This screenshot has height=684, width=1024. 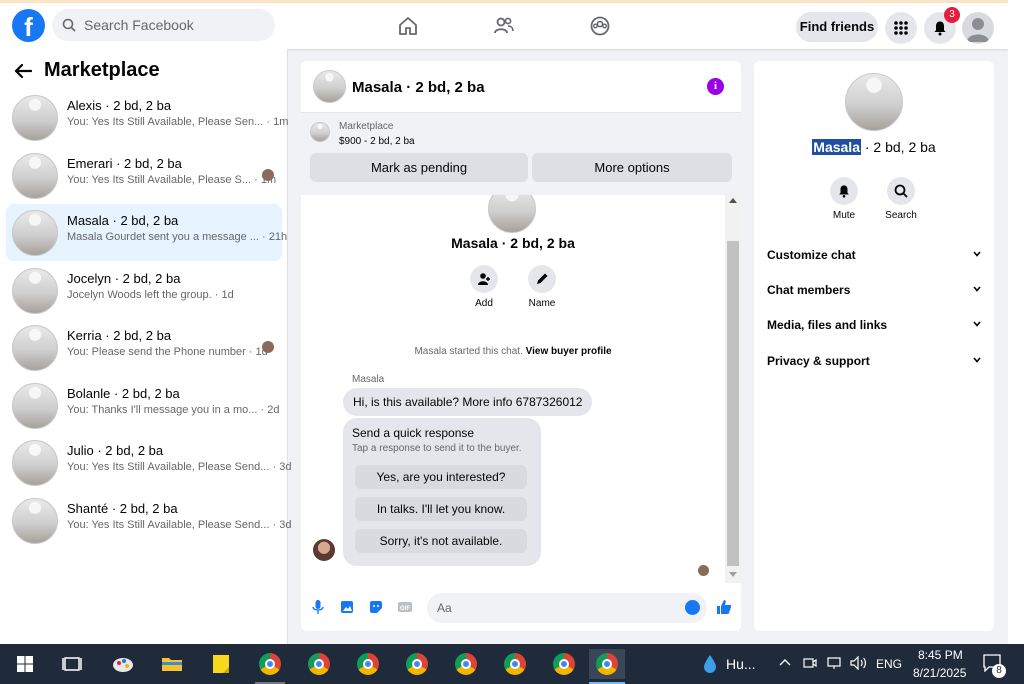 What do you see at coordinates (347, 607) in the screenshot?
I see `photo-icon` at bounding box center [347, 607].